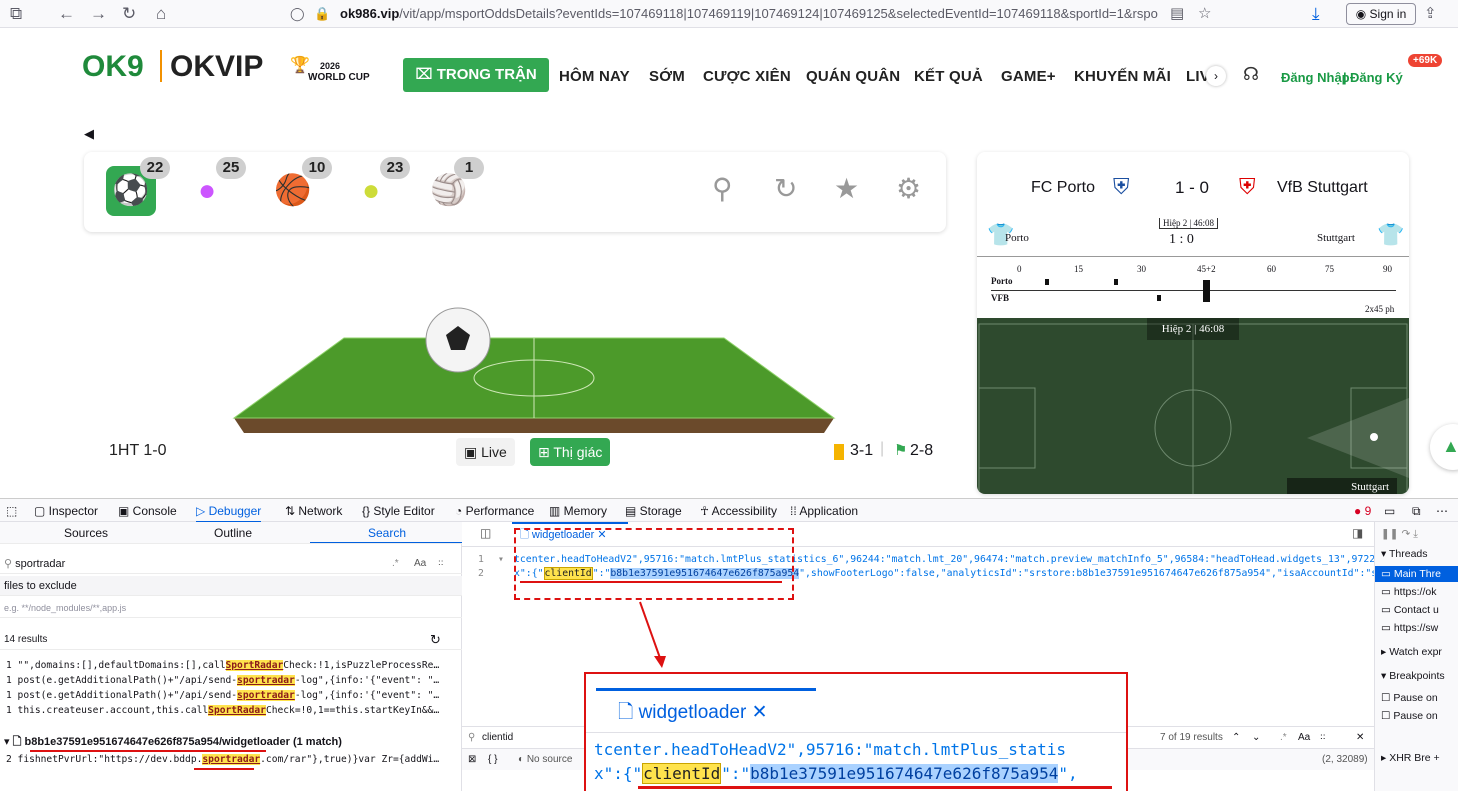  What do you see at coordinates (11, 511) in the screenshot?
I see `pick-element-icon: ⬚` at bounding box center [11, 511].